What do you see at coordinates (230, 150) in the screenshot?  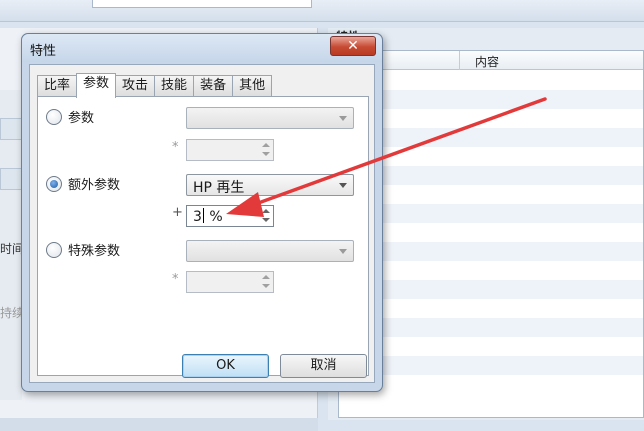 I see `param-value-spinner` at bounding box center [230, 150].